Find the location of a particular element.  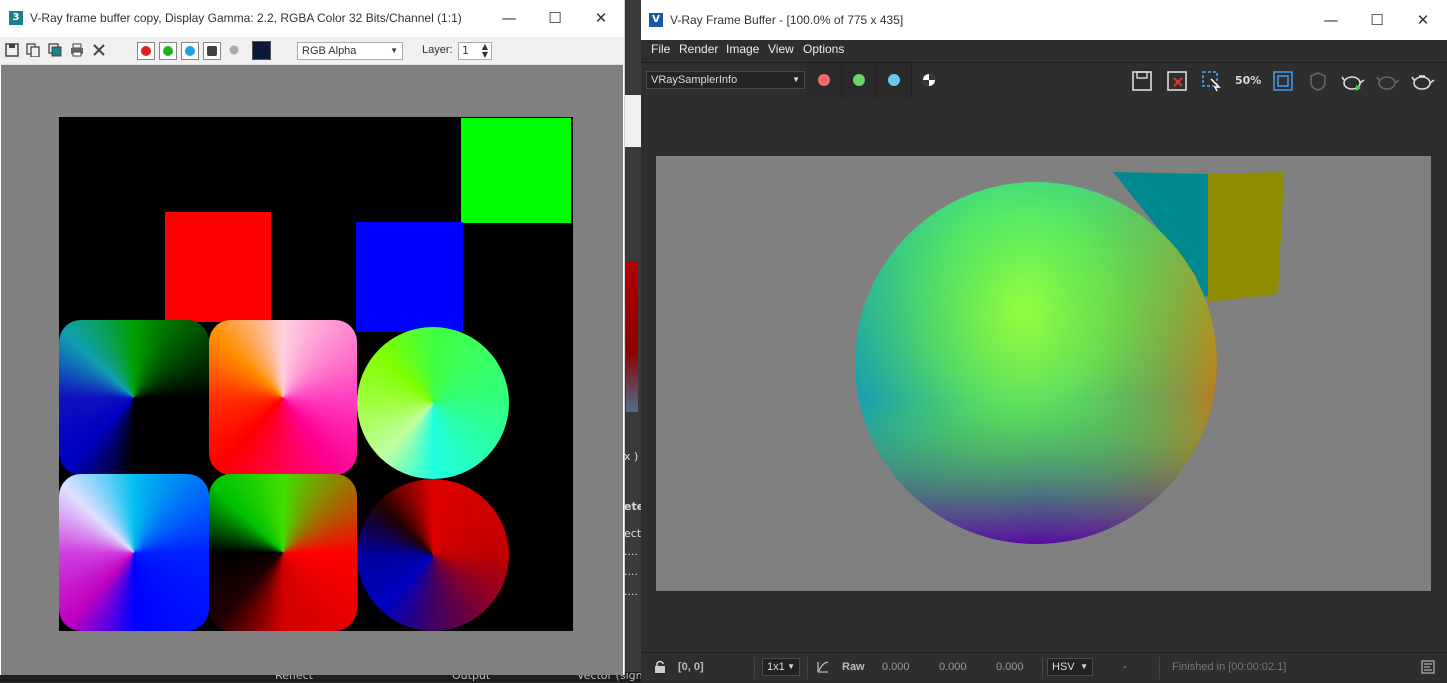

value-b: 0.000 is located at coordinates (1010, 667).